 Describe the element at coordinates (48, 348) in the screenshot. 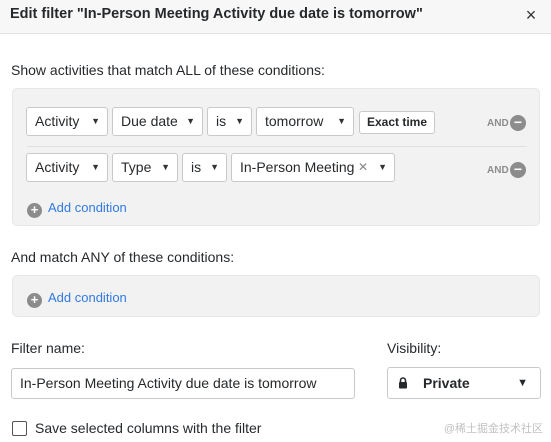

I see `filter-name-label: Filter name:` at that location.